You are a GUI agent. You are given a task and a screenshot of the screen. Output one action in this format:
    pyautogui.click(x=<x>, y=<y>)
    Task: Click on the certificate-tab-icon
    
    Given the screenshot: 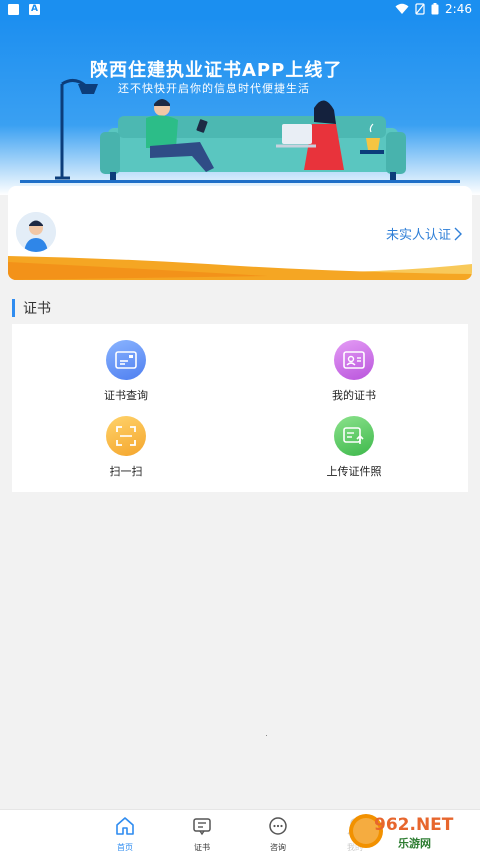 What is the action you would take?
    pyautogui.click(x=202, y=827)
    